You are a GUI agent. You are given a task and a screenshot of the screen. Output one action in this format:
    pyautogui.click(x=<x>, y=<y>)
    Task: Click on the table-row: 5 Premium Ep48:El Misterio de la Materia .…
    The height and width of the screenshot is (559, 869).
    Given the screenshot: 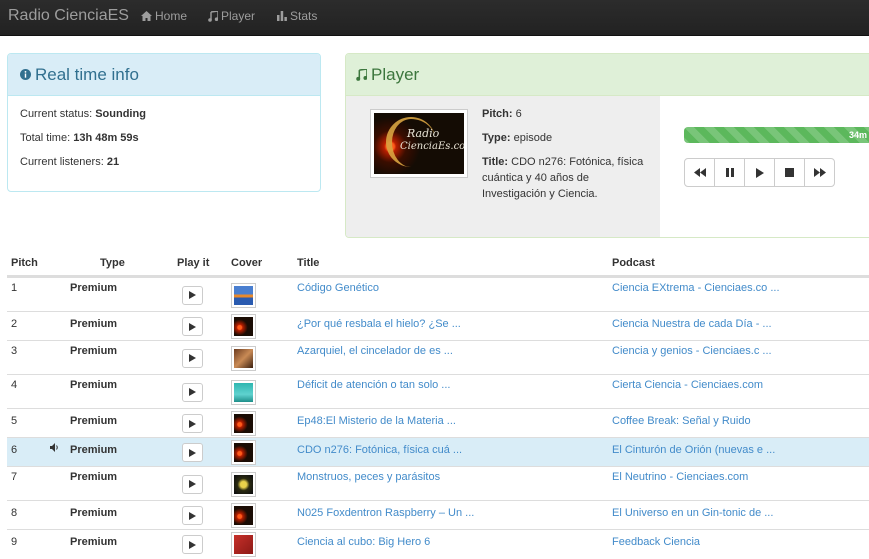 What is the action you would take?
    pyautogui.click(x=438, y=422)
    